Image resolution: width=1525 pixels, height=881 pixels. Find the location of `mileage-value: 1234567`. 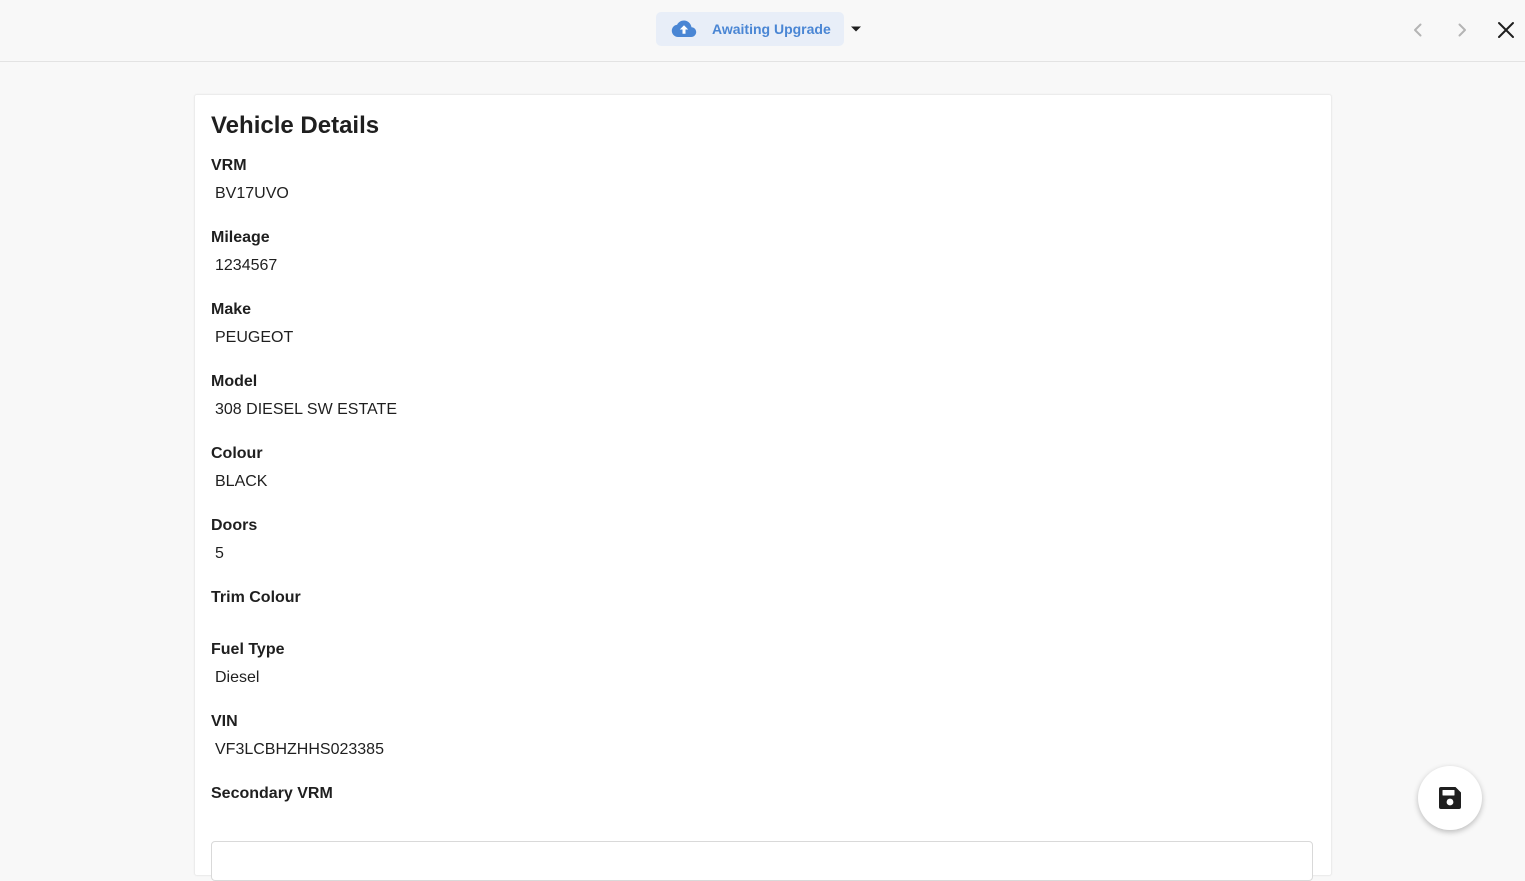

mileage-value: 1234567 is located at coordinates (246, 265).